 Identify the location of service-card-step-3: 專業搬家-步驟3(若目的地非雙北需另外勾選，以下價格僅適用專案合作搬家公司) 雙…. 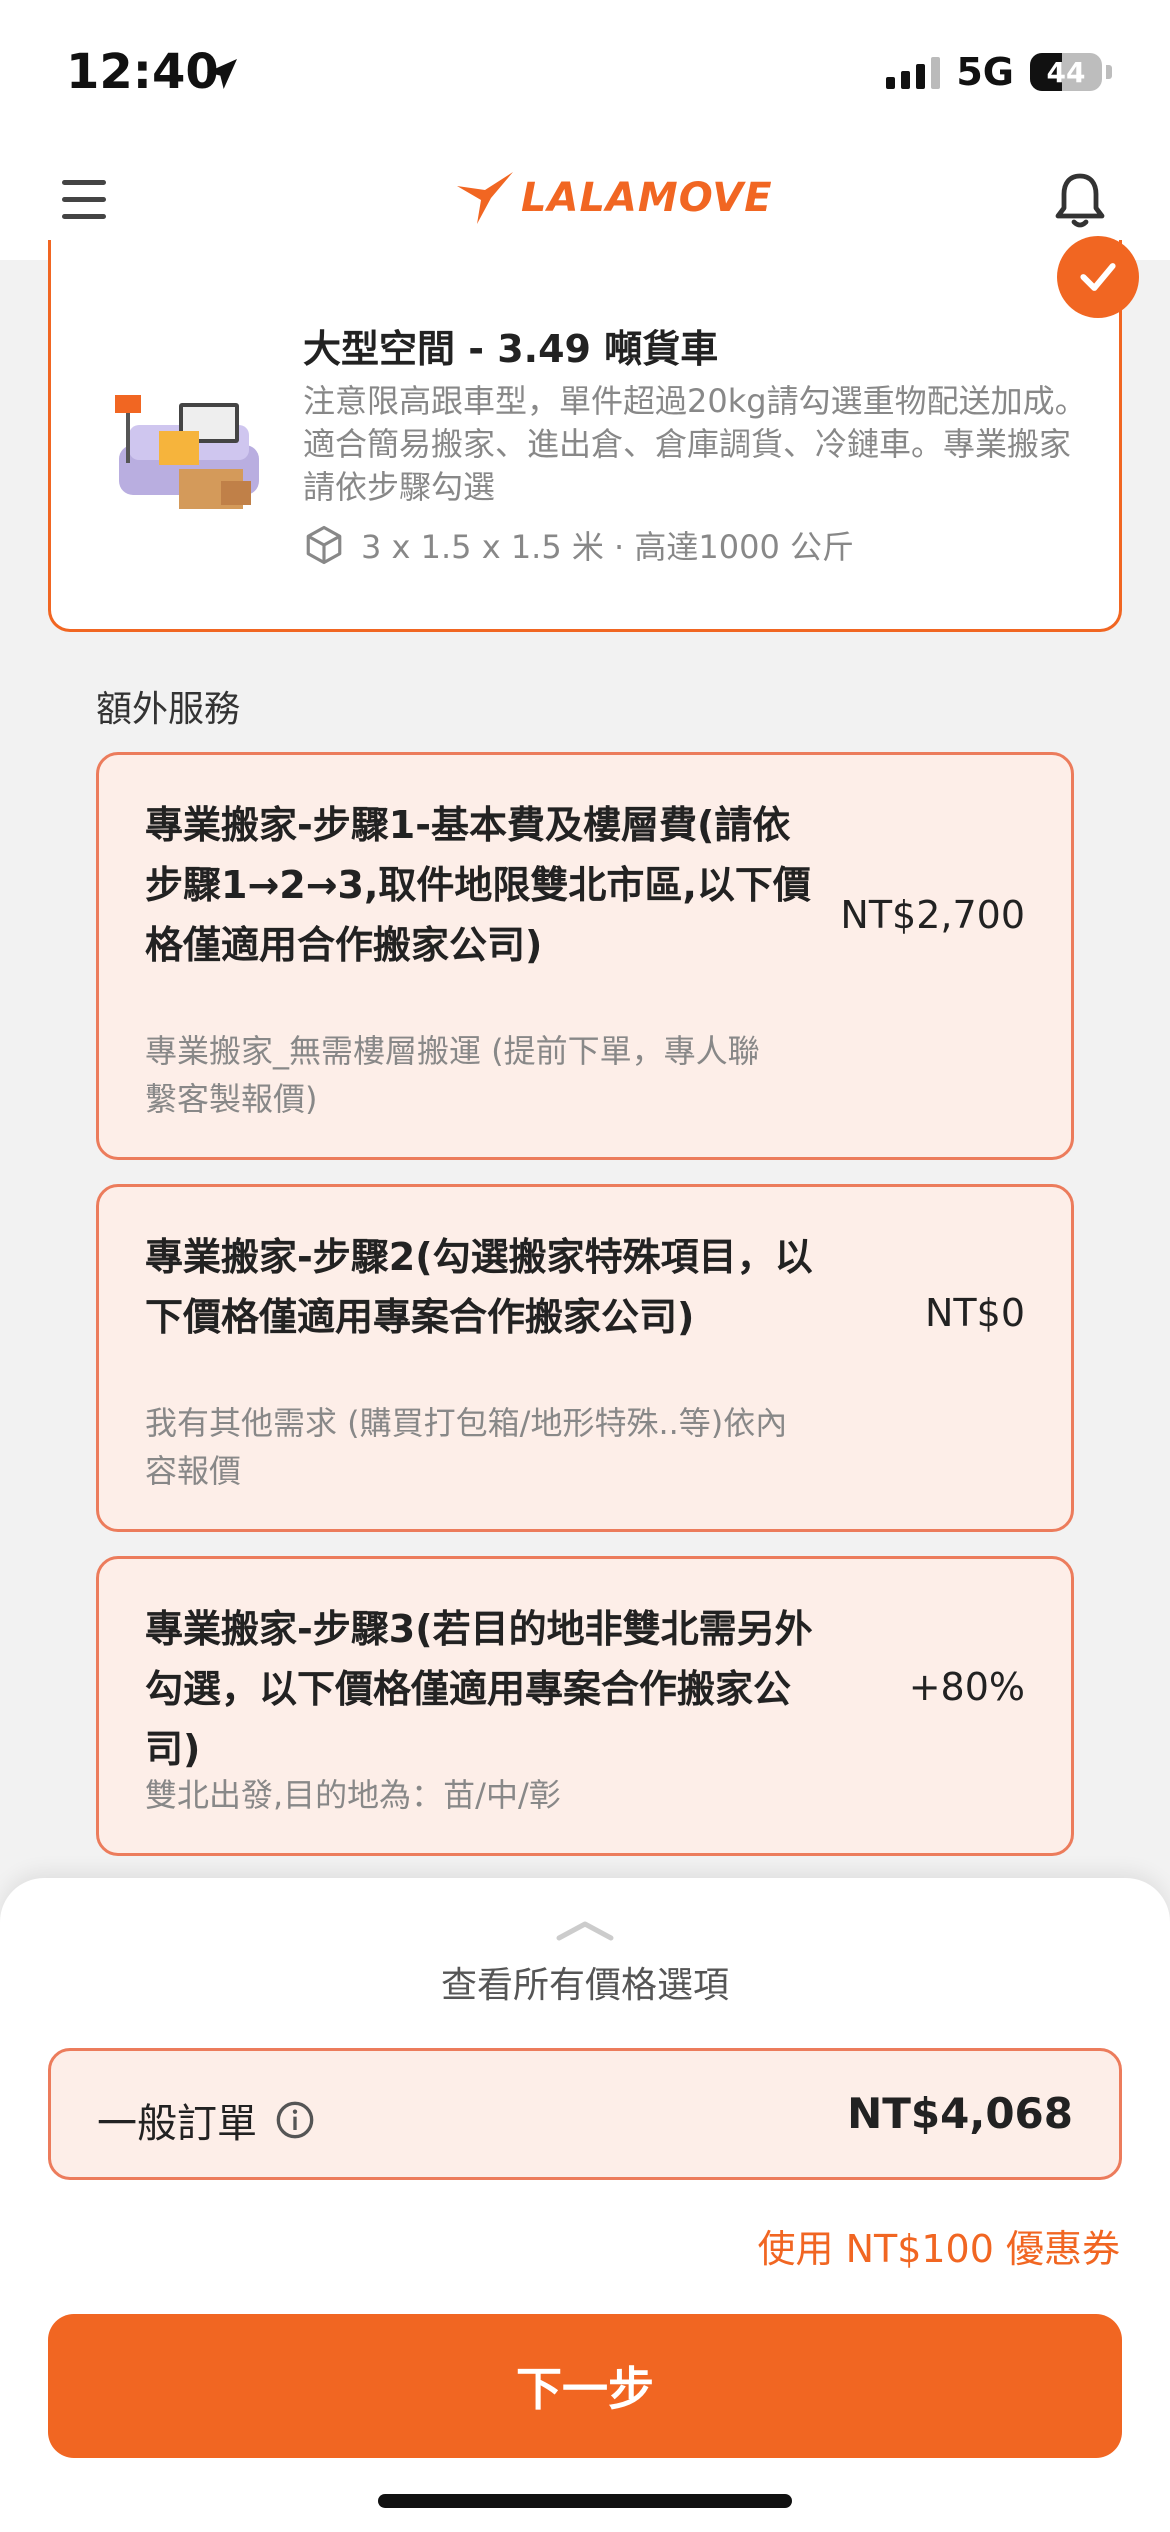
(585, 1706).